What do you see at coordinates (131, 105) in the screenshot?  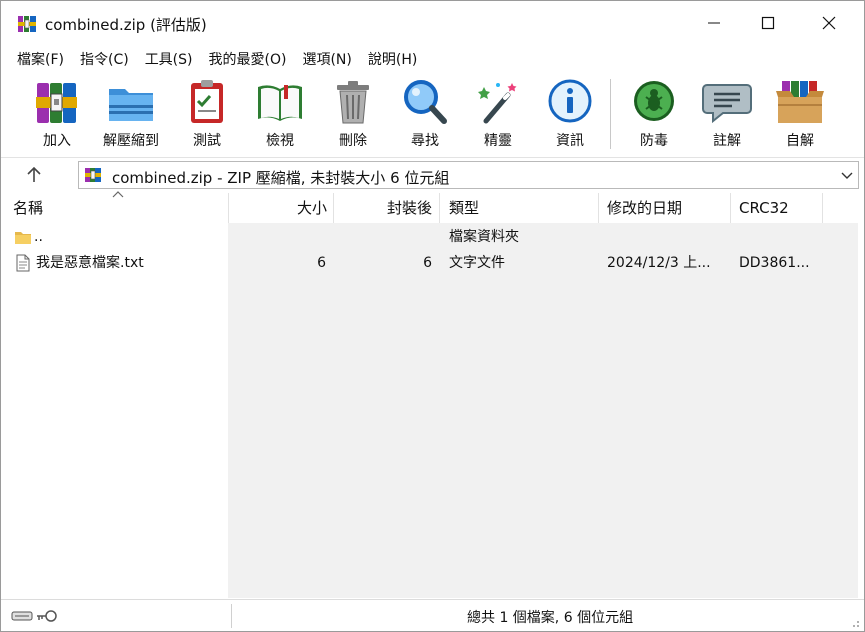 I see `extract-to-icon` at bounding box center [131, 105].